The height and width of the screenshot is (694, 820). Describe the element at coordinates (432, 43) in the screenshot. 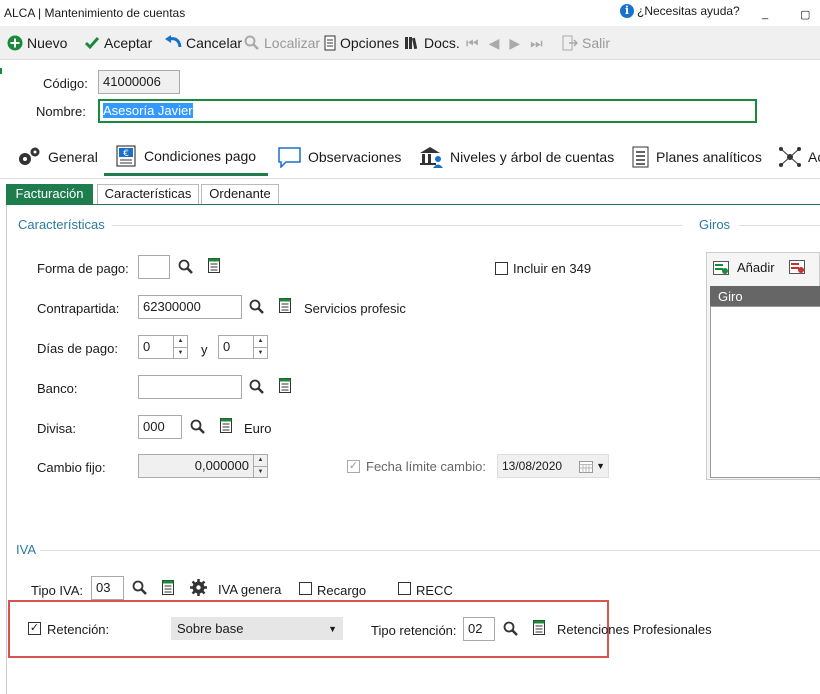

I see `docs-button: Docs.` at that location.